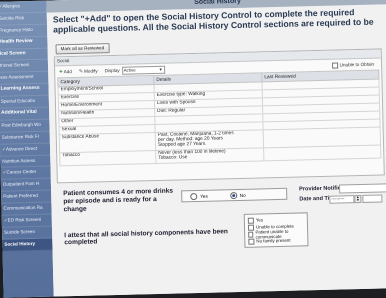 This screenshot has height=298, width=386. What do you see at coordinates (112, 70) in the screenshot?
I see `display-label: Display` at bounding box center [112, 70].